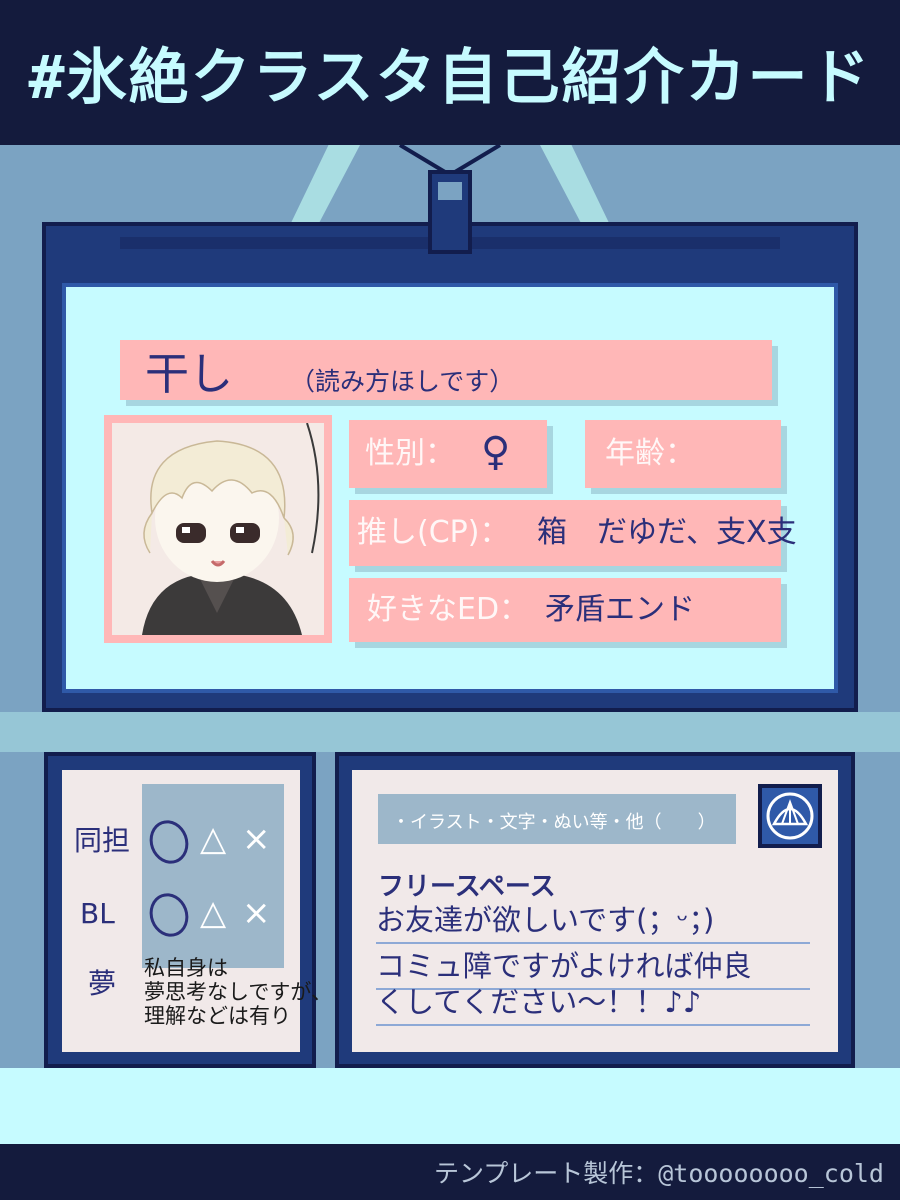  What do you see at coordinates (102, 840) in the screenshot?
I see `preference-label-doutan: 同担` at bounding box center [102, 840].